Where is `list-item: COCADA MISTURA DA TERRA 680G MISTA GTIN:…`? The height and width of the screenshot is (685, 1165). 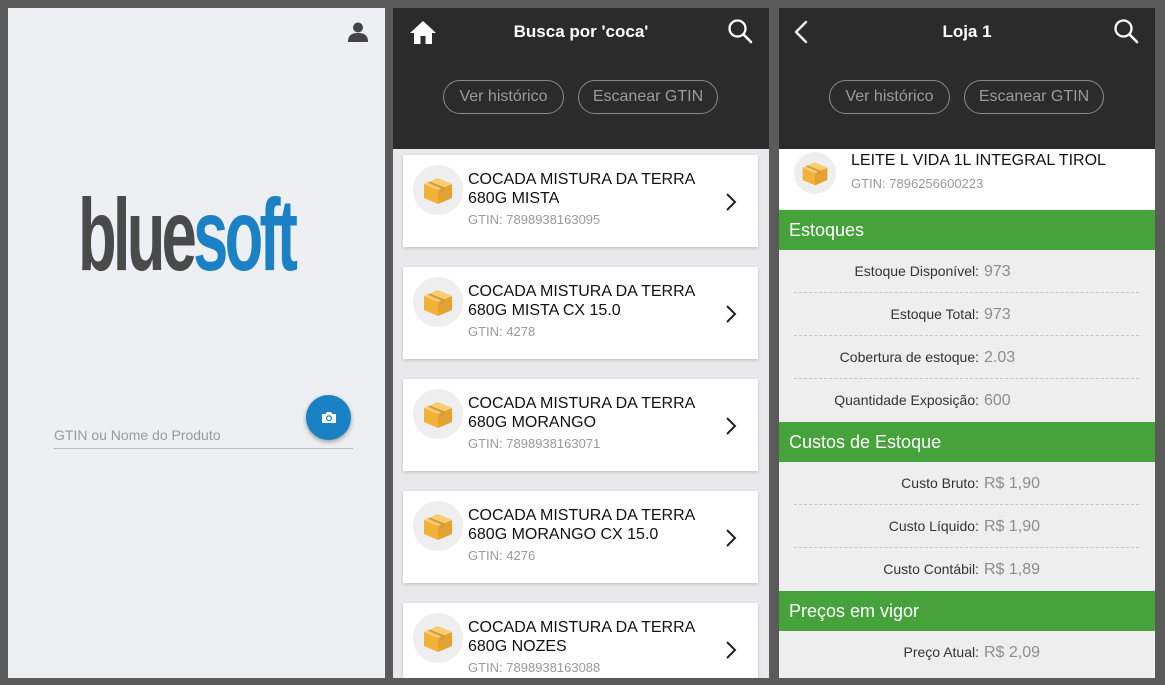 list-item: COCADA MISTURA DA TERRA 680G MISTA GTIN:… is located at coordinates (580, 201).